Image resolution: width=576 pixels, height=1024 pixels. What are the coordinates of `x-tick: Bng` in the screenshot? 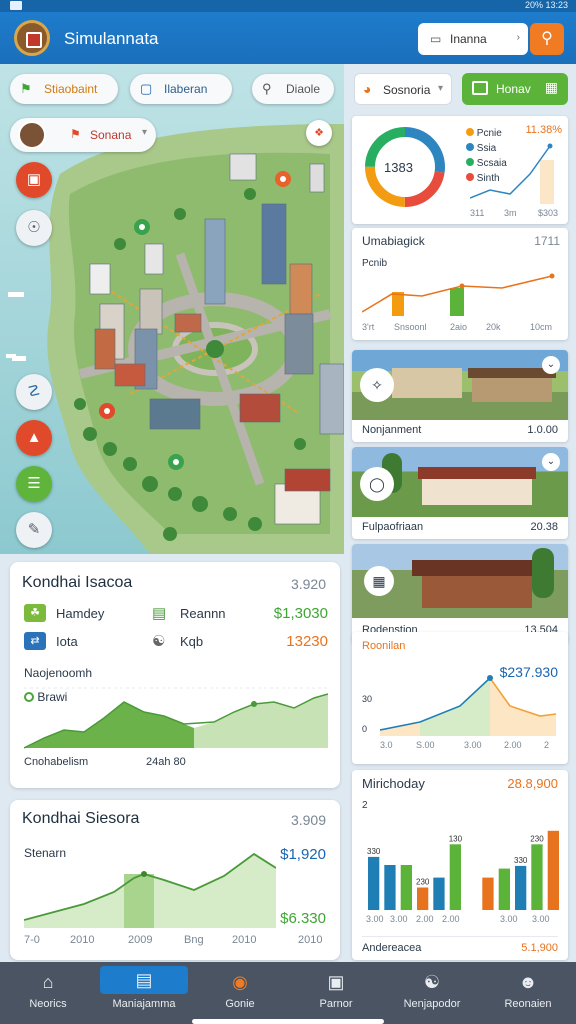 It's located at (194, 940).